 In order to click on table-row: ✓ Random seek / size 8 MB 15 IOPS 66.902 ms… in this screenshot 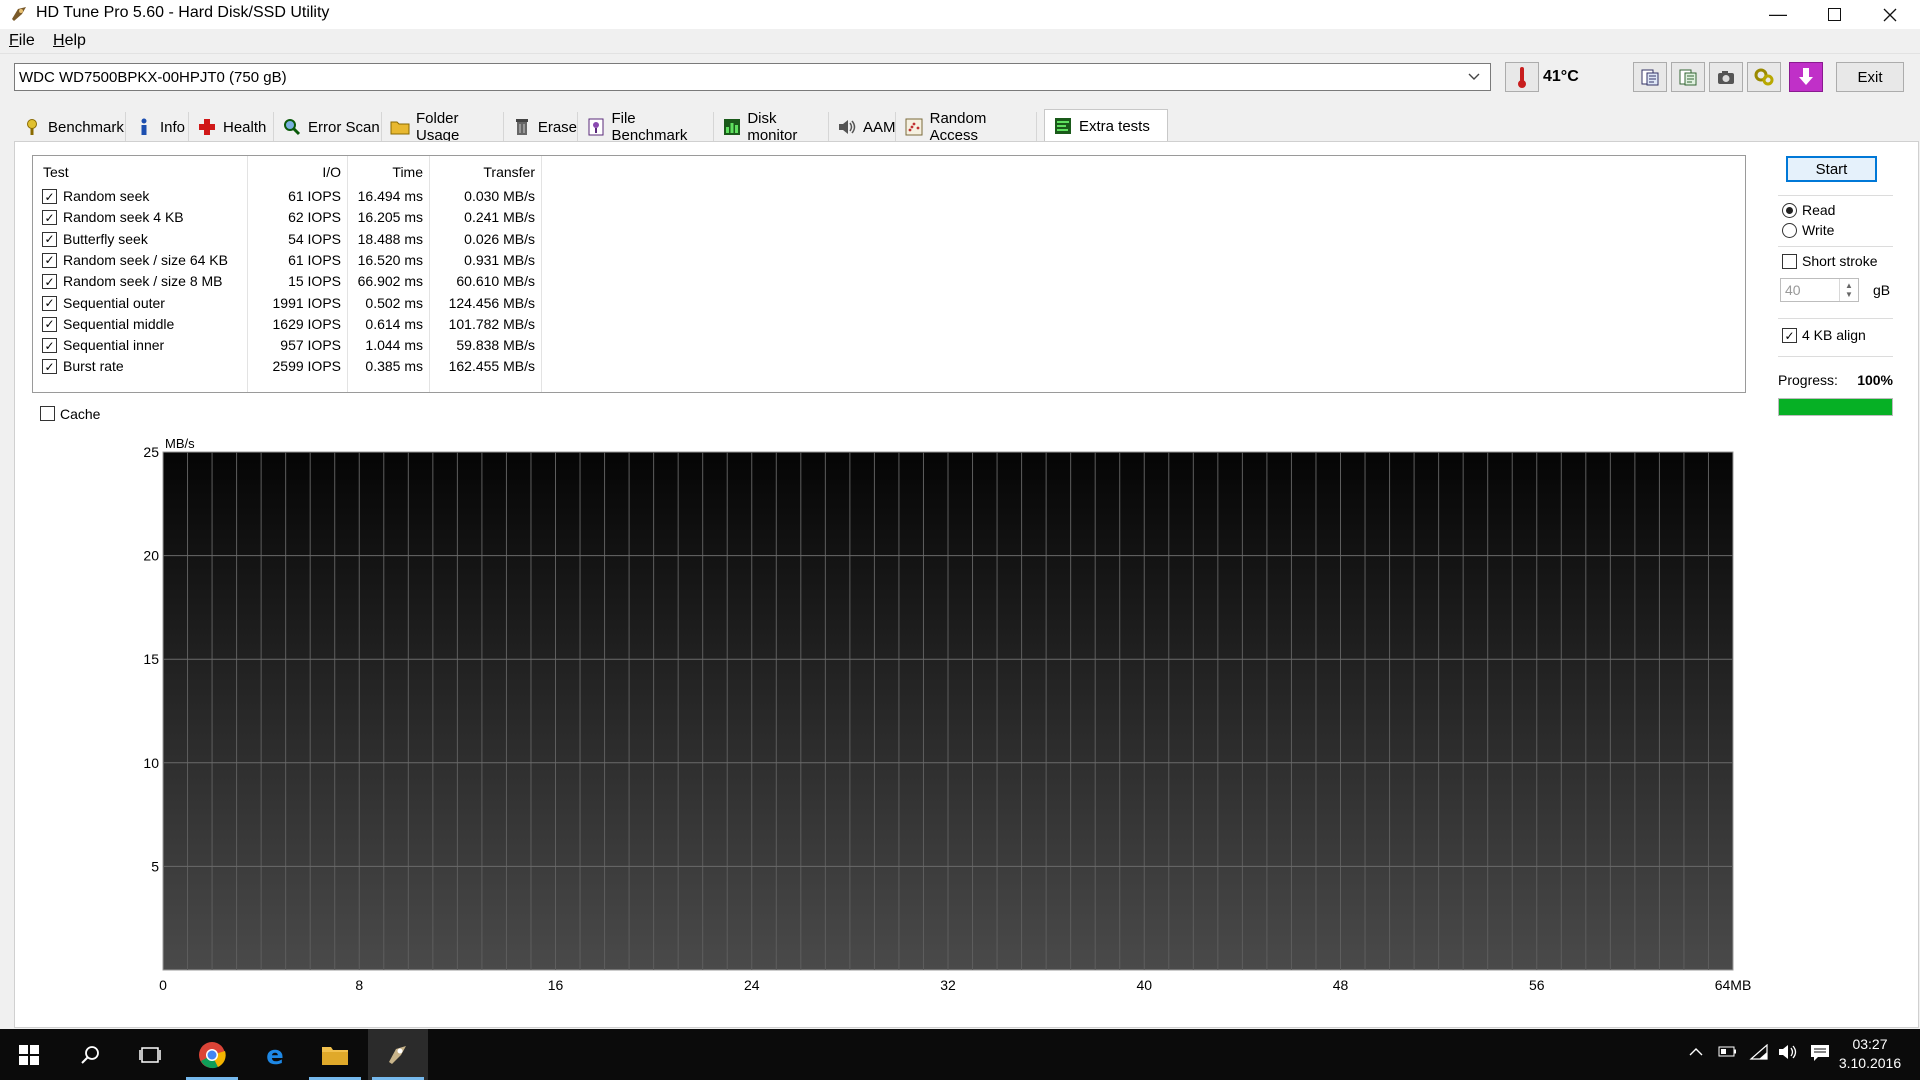, I will do `click(293, 281)`.